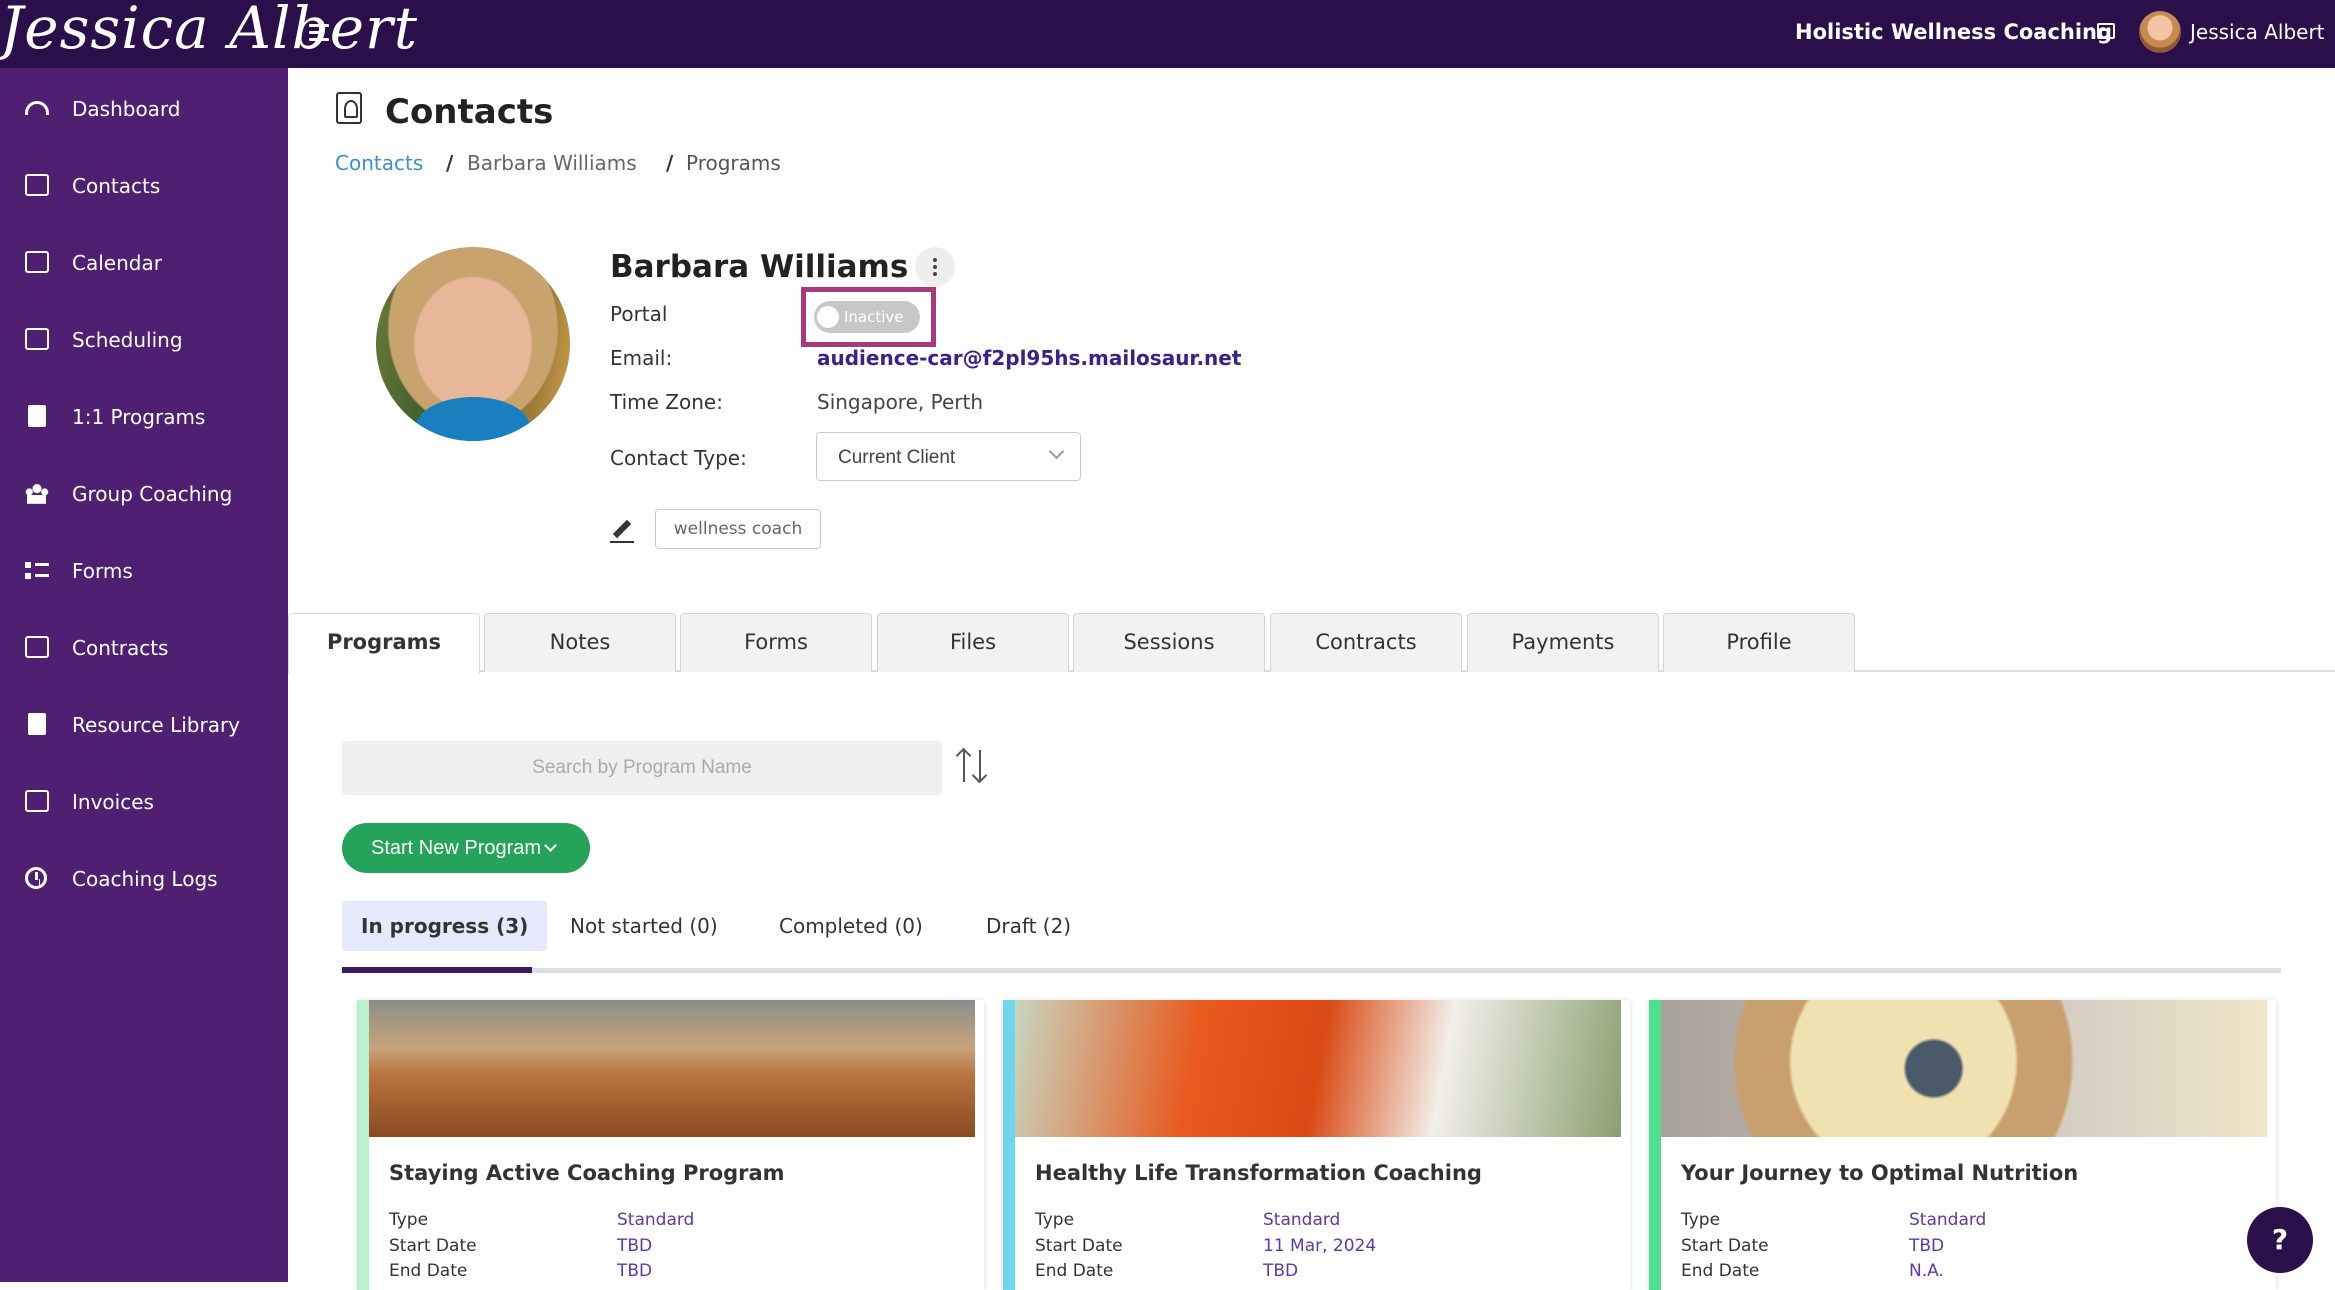 This screenshot has height=1290, width=2335. Describe the element at coordinates (935, 267) in the screenshot. I see `more-options-icon` at that location.